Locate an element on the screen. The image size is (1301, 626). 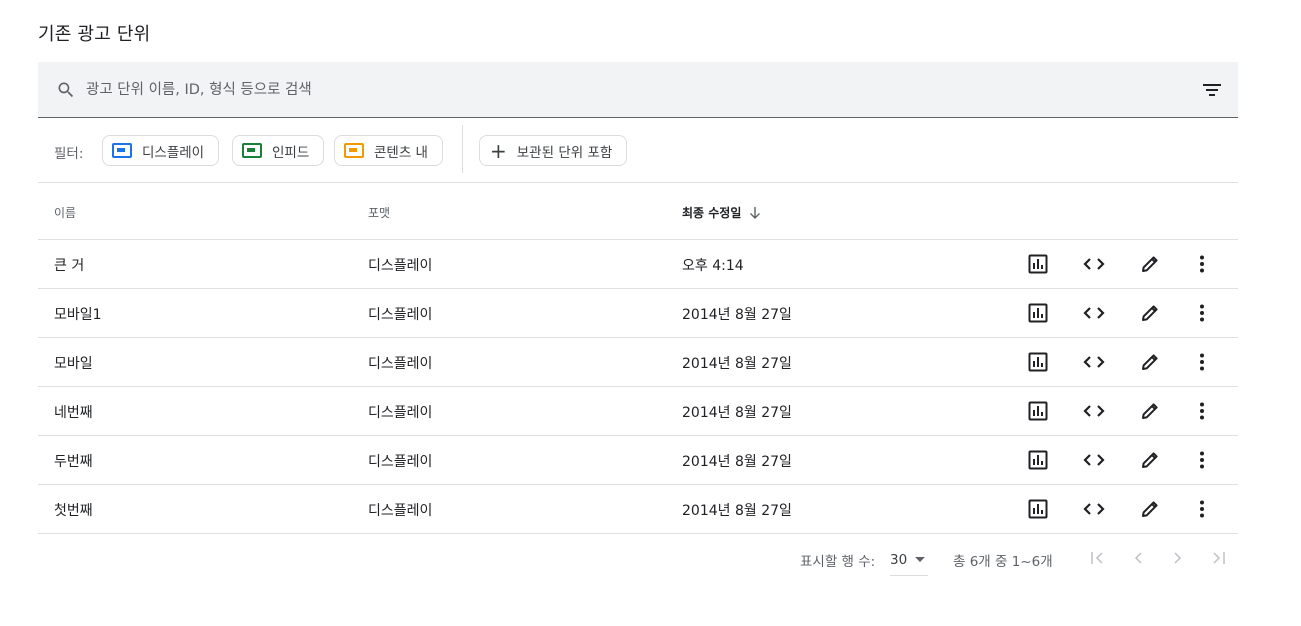
column-header-name: 이름 is located at coordinates (65, 212).